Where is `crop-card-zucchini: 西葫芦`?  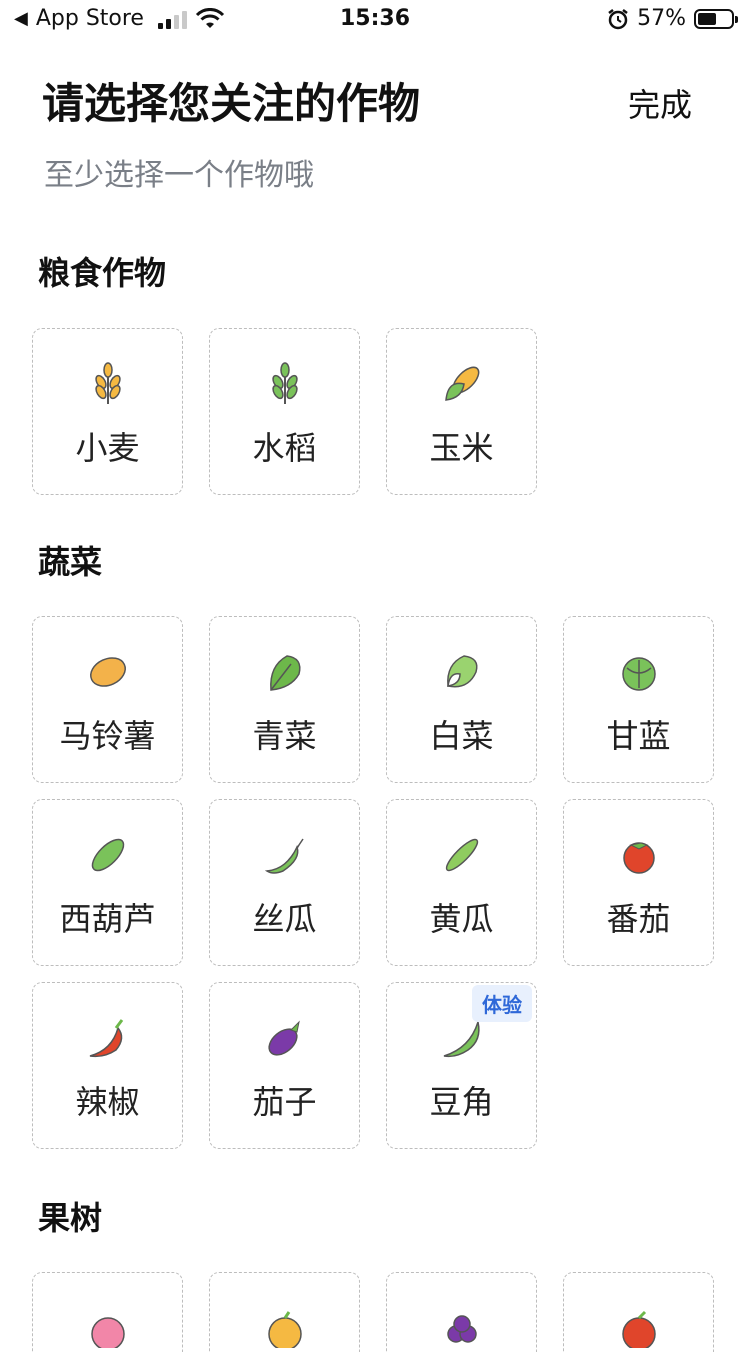 crop-card-zucchini: 西葫芦 is located at coordinates (107, 882).